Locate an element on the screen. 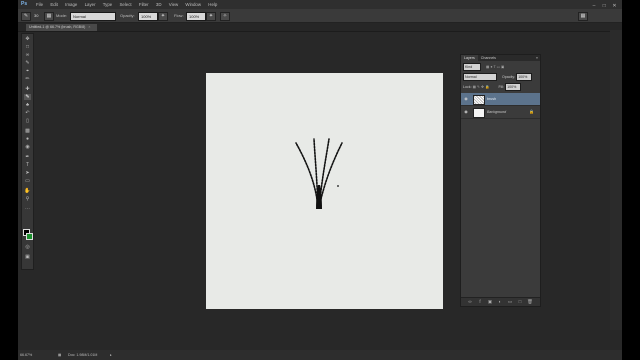 Image resolution: width=640 pixels, height=360 pixels. mode-select: Normal is located at coordinates (93, 16).